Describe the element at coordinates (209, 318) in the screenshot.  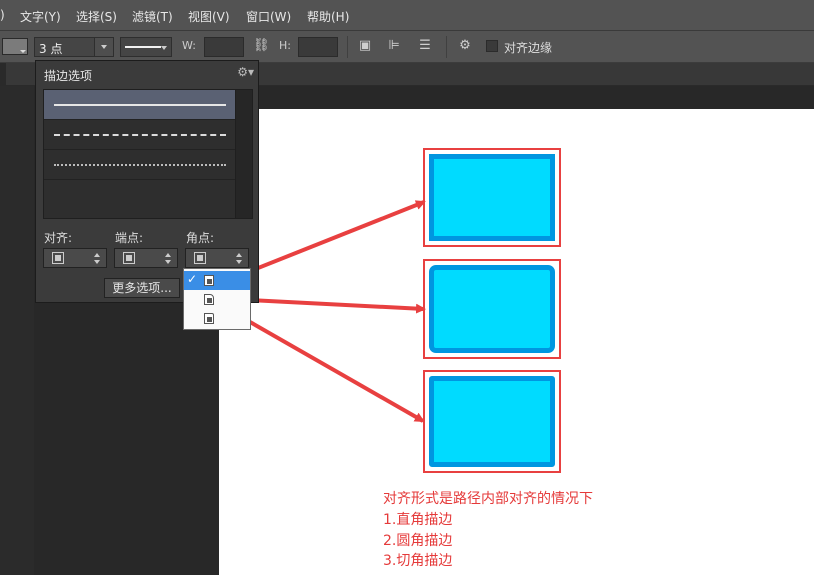
I see `corner-bevel-icon` at that location.